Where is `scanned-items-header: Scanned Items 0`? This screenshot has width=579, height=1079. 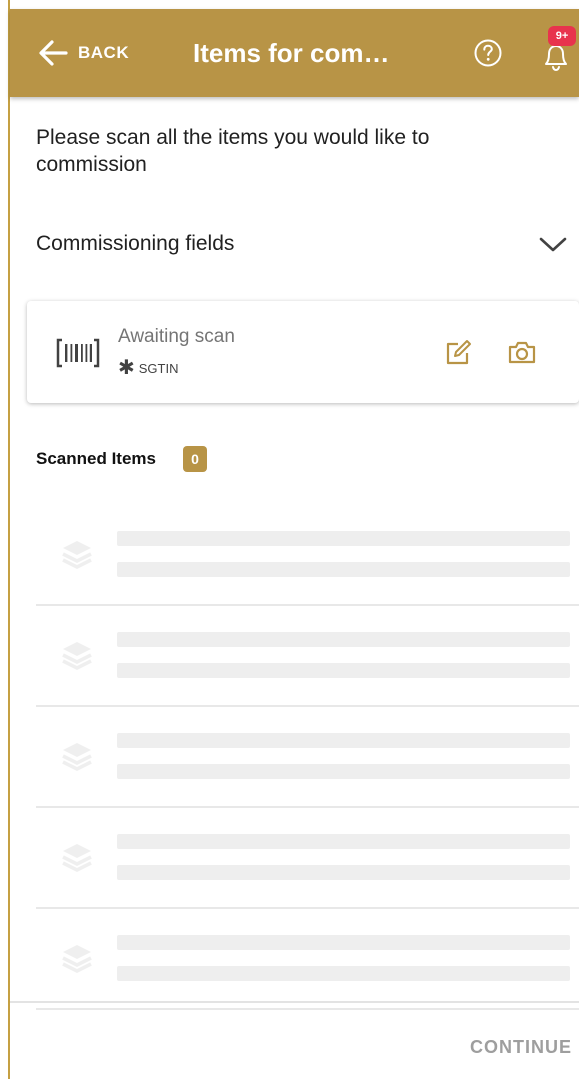 scanned-items-header: Scanned Items 0 is located at coordinates (121, 459).